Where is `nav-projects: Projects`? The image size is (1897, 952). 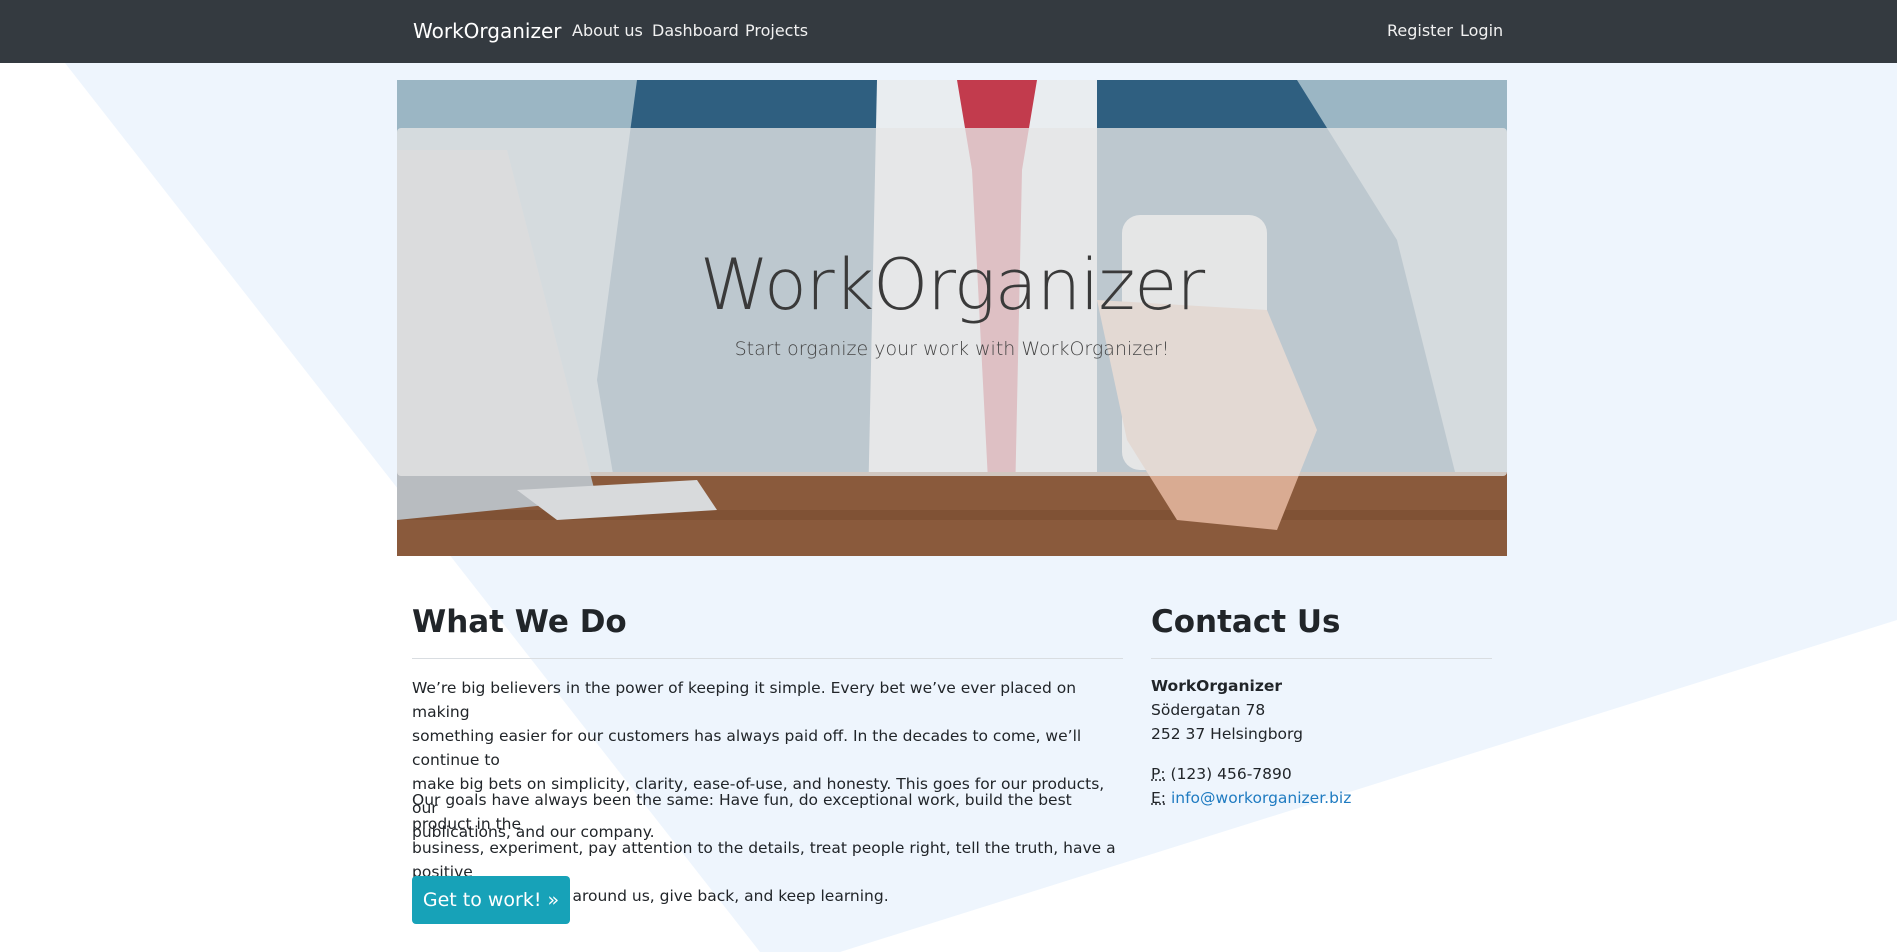
nav-projects: Projects is located at coordinates (776, 30).